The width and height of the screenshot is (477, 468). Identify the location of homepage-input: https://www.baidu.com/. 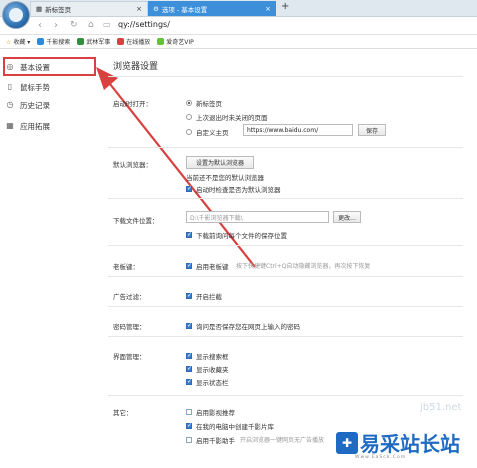
(298, 130).